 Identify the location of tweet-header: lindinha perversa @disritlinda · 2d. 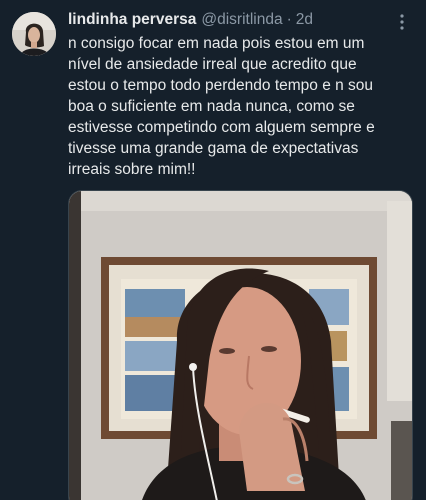
(227, 20).